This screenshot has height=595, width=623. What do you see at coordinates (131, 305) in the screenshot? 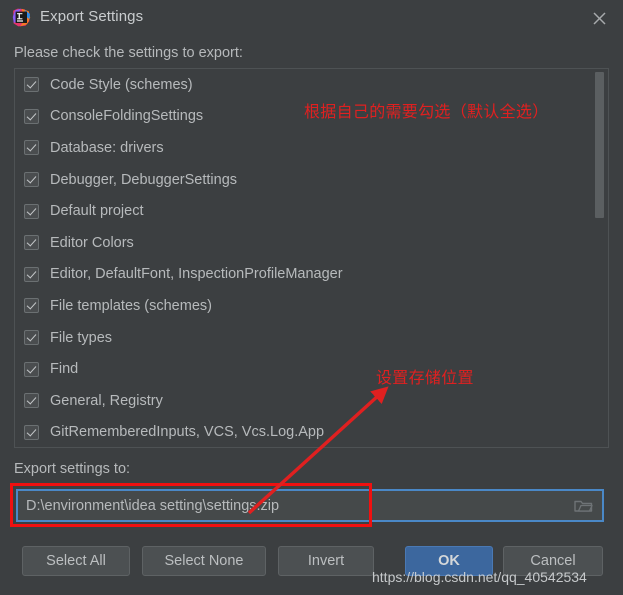
I see `list-item-label: File templates (schemes)` at bounding box center [131, 305].